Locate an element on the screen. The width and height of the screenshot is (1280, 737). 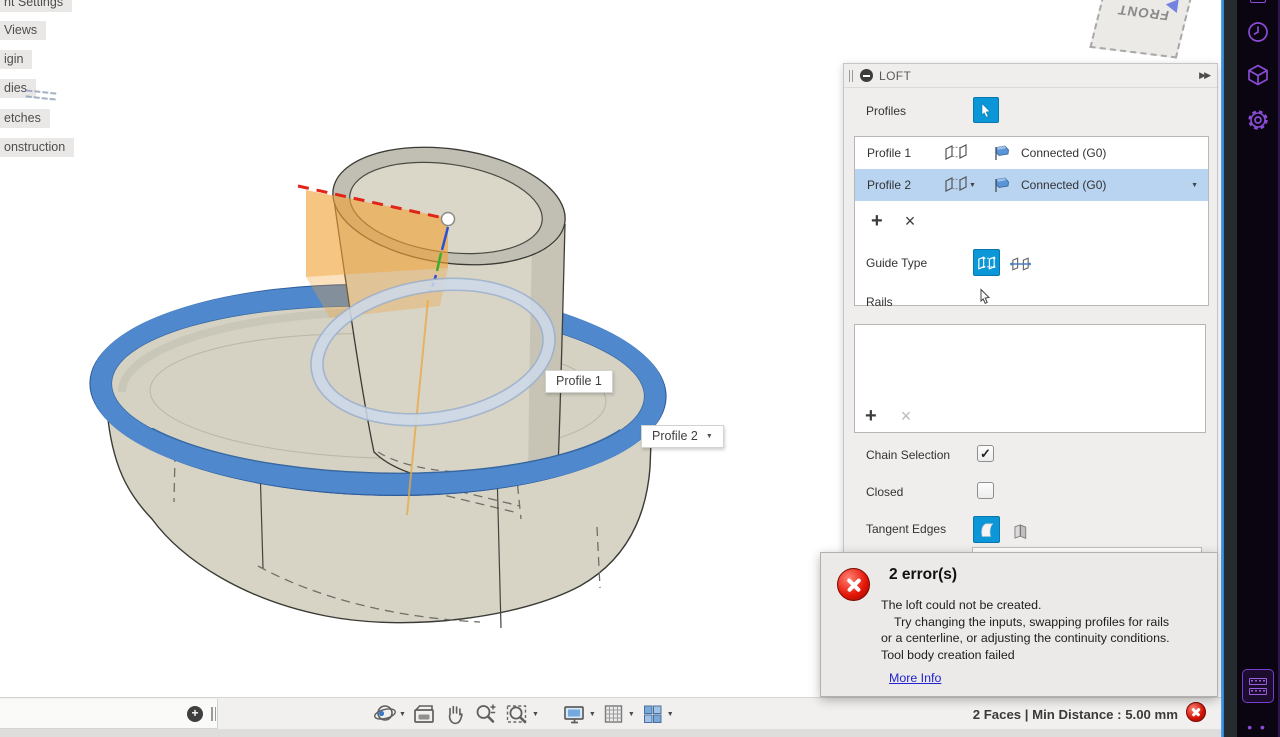
profile2-row: Profile 2 ▼ Connected (G0) ▼ is located at coordinates (1031, 185).